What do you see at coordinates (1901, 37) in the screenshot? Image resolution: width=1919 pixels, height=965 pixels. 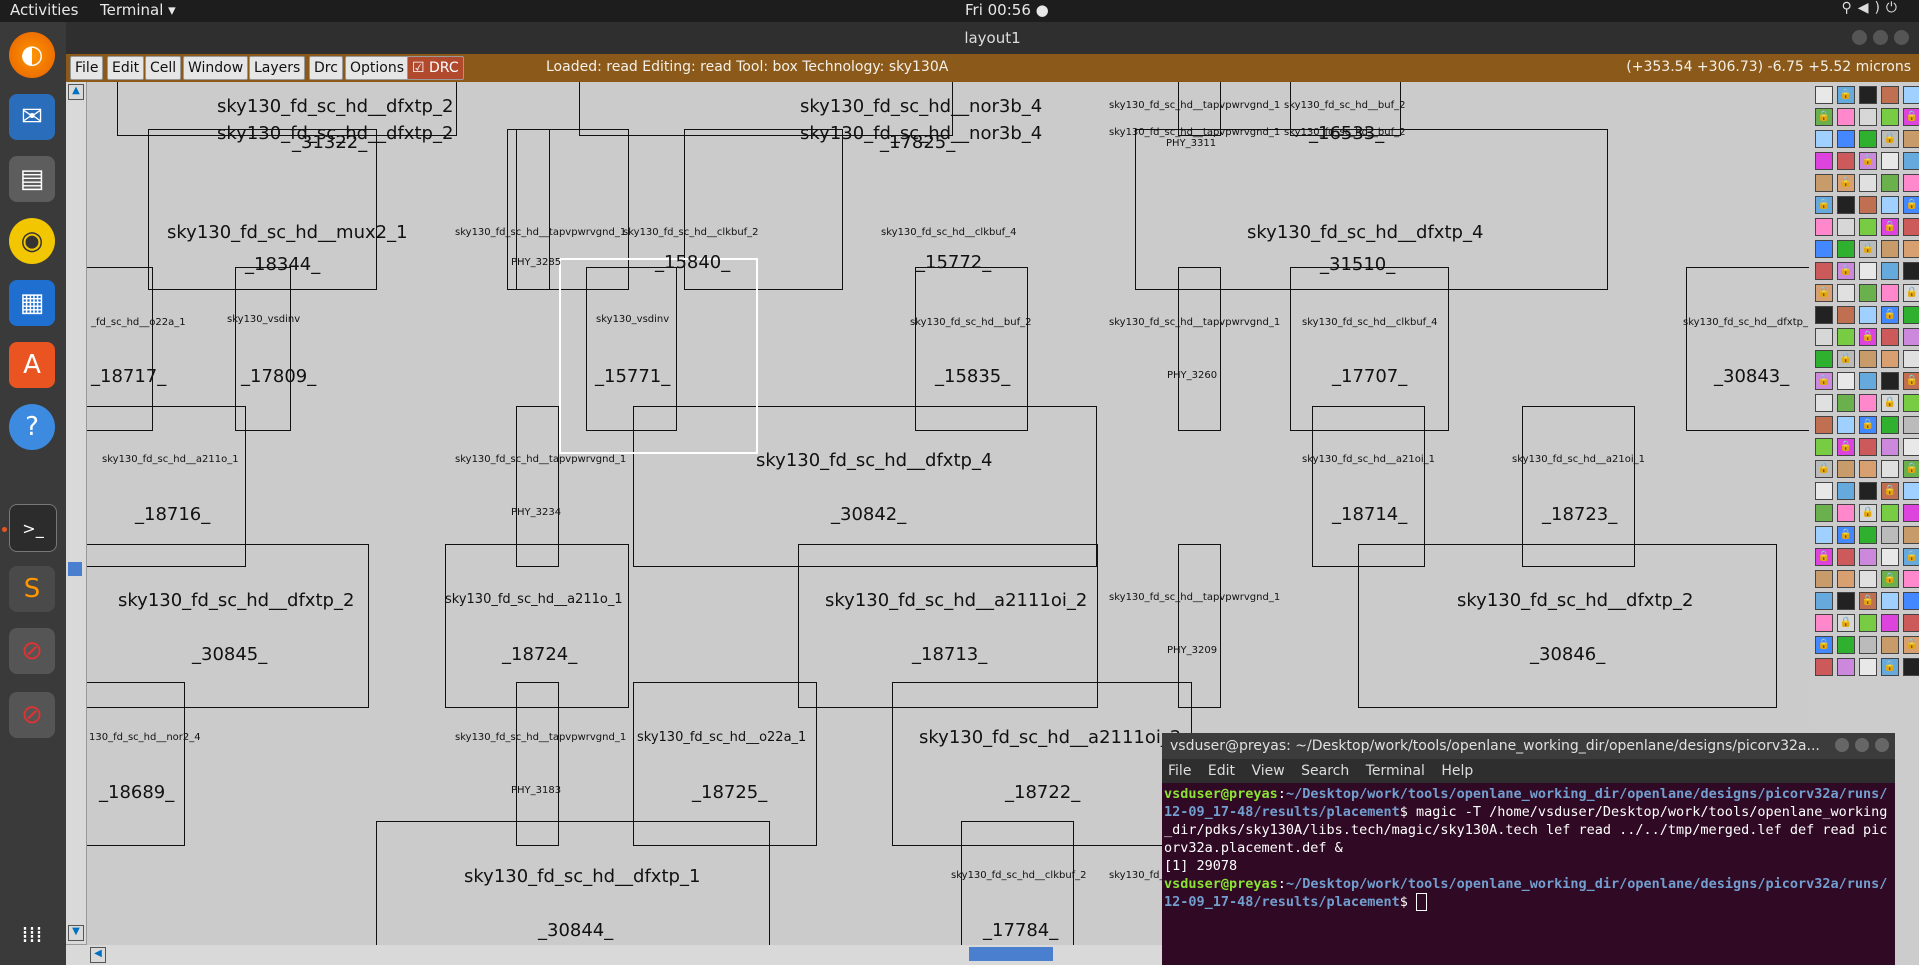 I see `close-icon` at bounding box center [1901, 37].